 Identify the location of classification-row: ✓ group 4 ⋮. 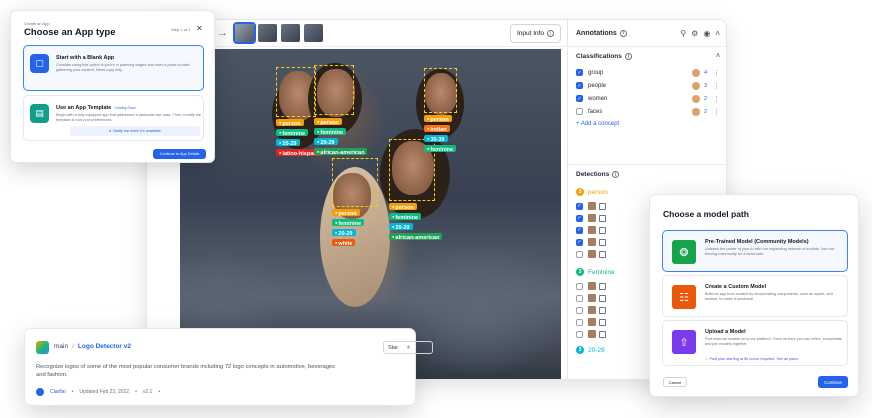
(647, 72).